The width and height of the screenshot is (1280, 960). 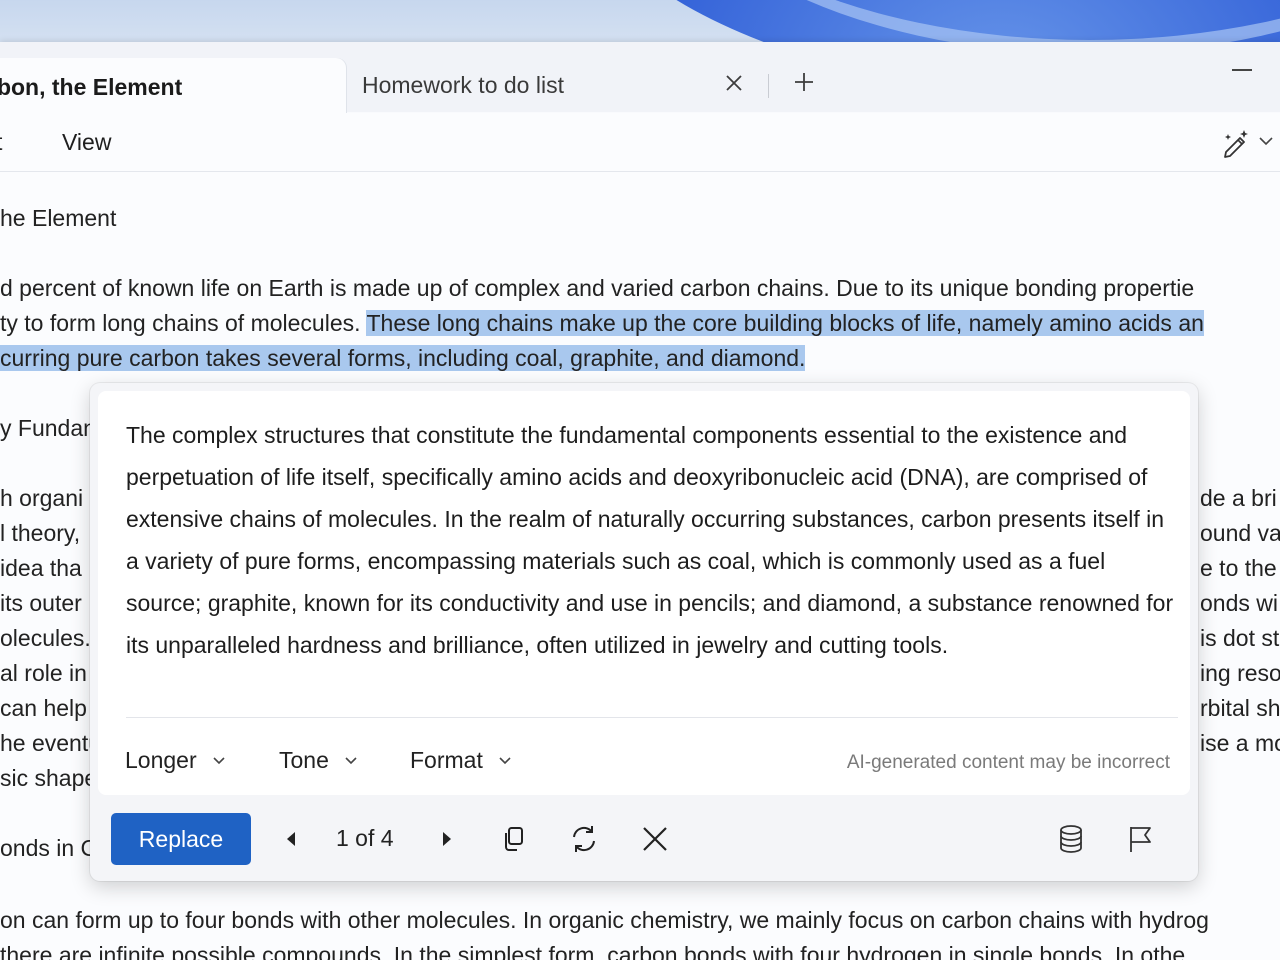 I want to click on paragraph-text: ty to form long chains of molecules., so click(x=183, y=323).